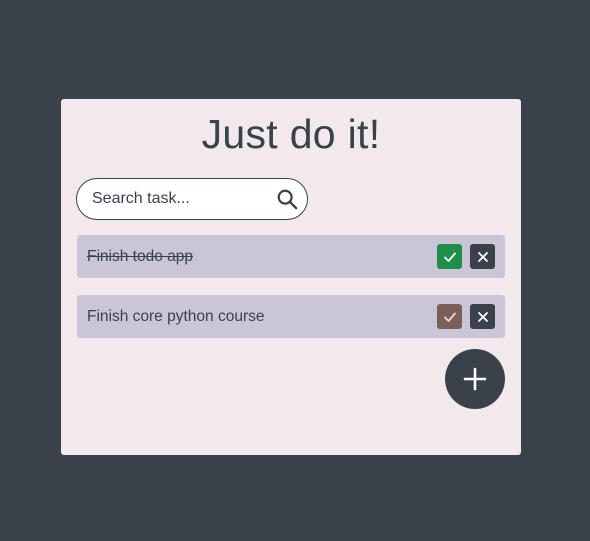 This screenshot has height=541, width=590. Describe the element at coordinates (291, 256) in the screenshot. I see `task-item: Finish todo app` at that location.